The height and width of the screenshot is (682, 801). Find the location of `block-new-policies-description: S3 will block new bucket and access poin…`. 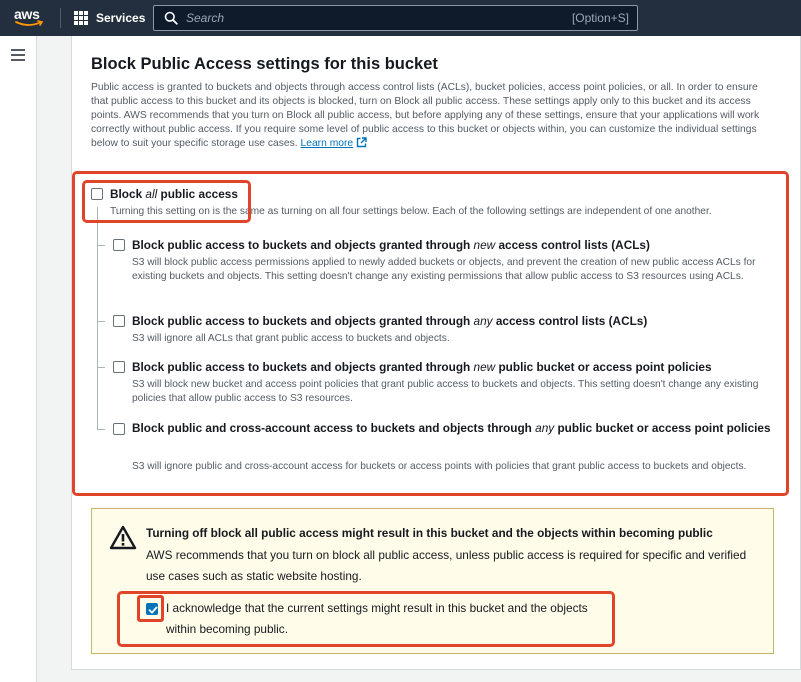

block-new-policies-description: S3 will block new bucket and access poin… is located at coordinates (445, 391).